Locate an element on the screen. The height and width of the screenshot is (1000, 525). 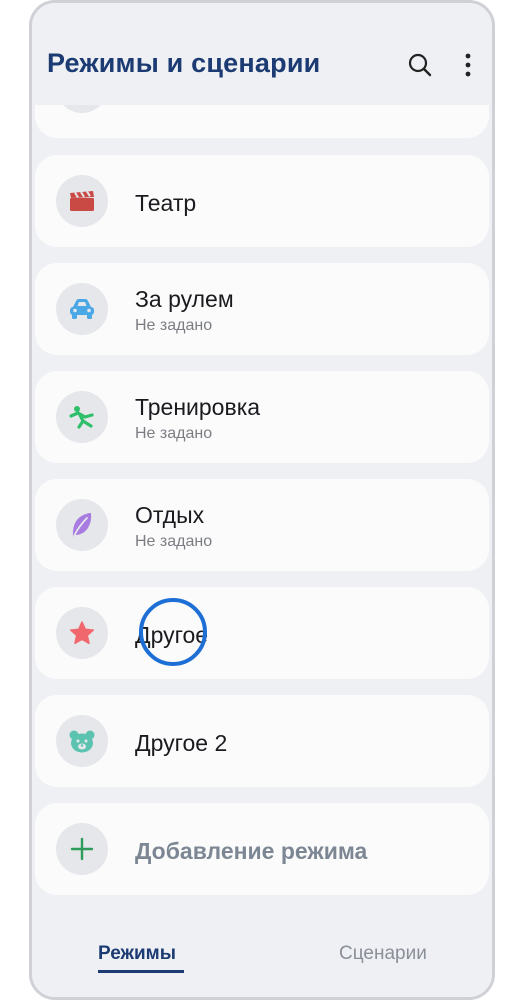
more-options-icon is located at coordinates (468, 65).